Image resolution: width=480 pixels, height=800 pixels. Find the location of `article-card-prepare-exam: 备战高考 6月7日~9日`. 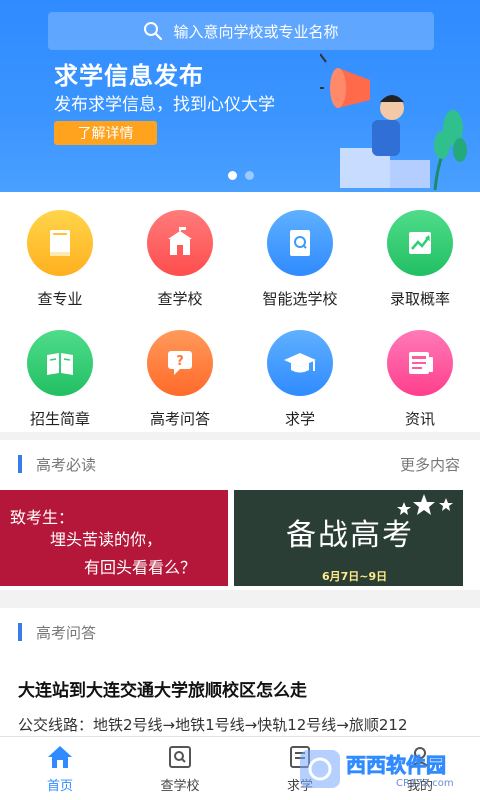

article-card-prepare-exam: 备战高考 6月7日~9日 is located at coordinates (348, 538).